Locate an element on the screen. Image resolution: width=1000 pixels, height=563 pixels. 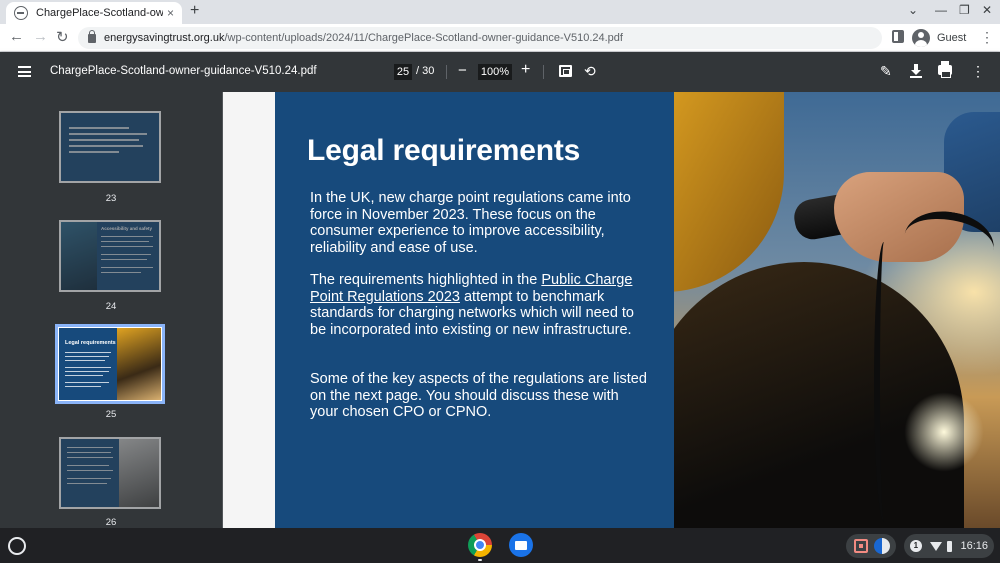
reload-icon: ↻ is located at coordinates (62, 37).